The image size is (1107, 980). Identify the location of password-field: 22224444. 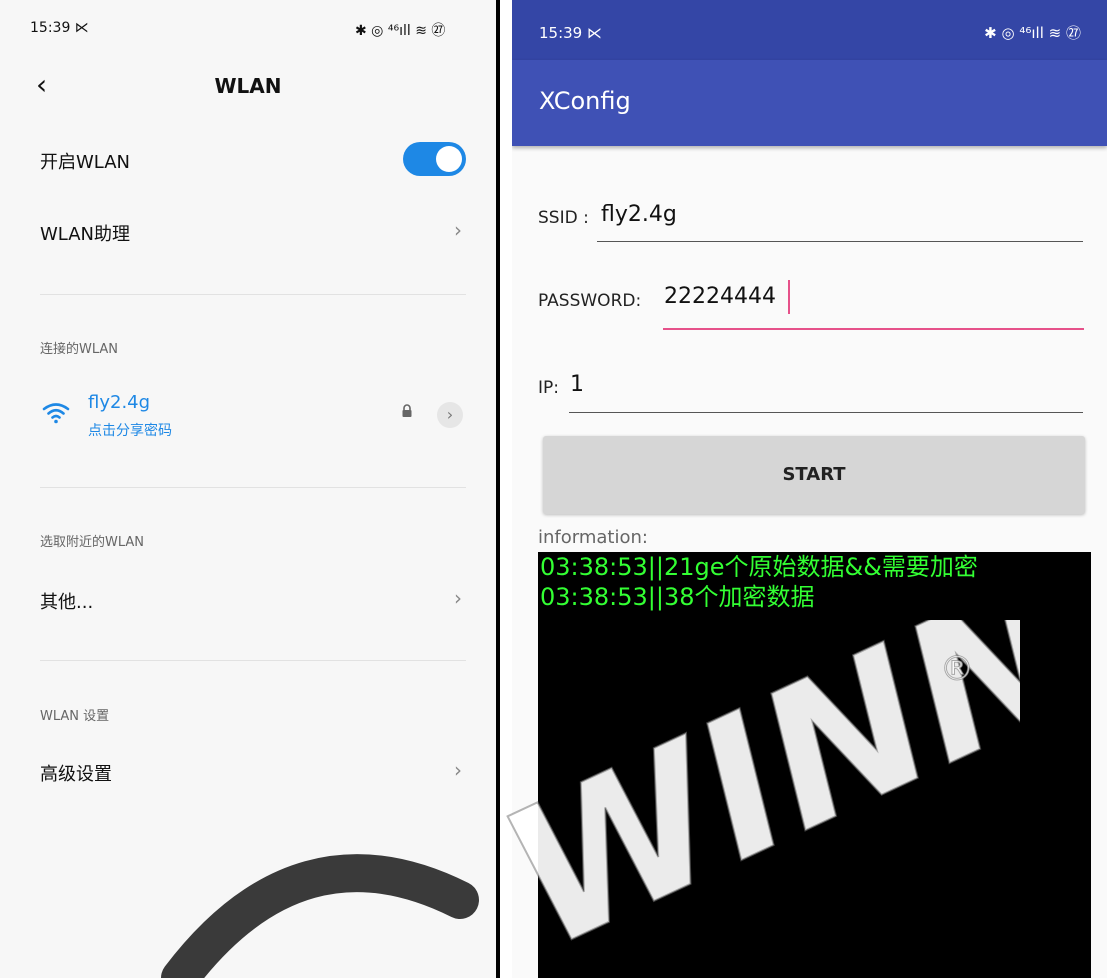
(720, 296).